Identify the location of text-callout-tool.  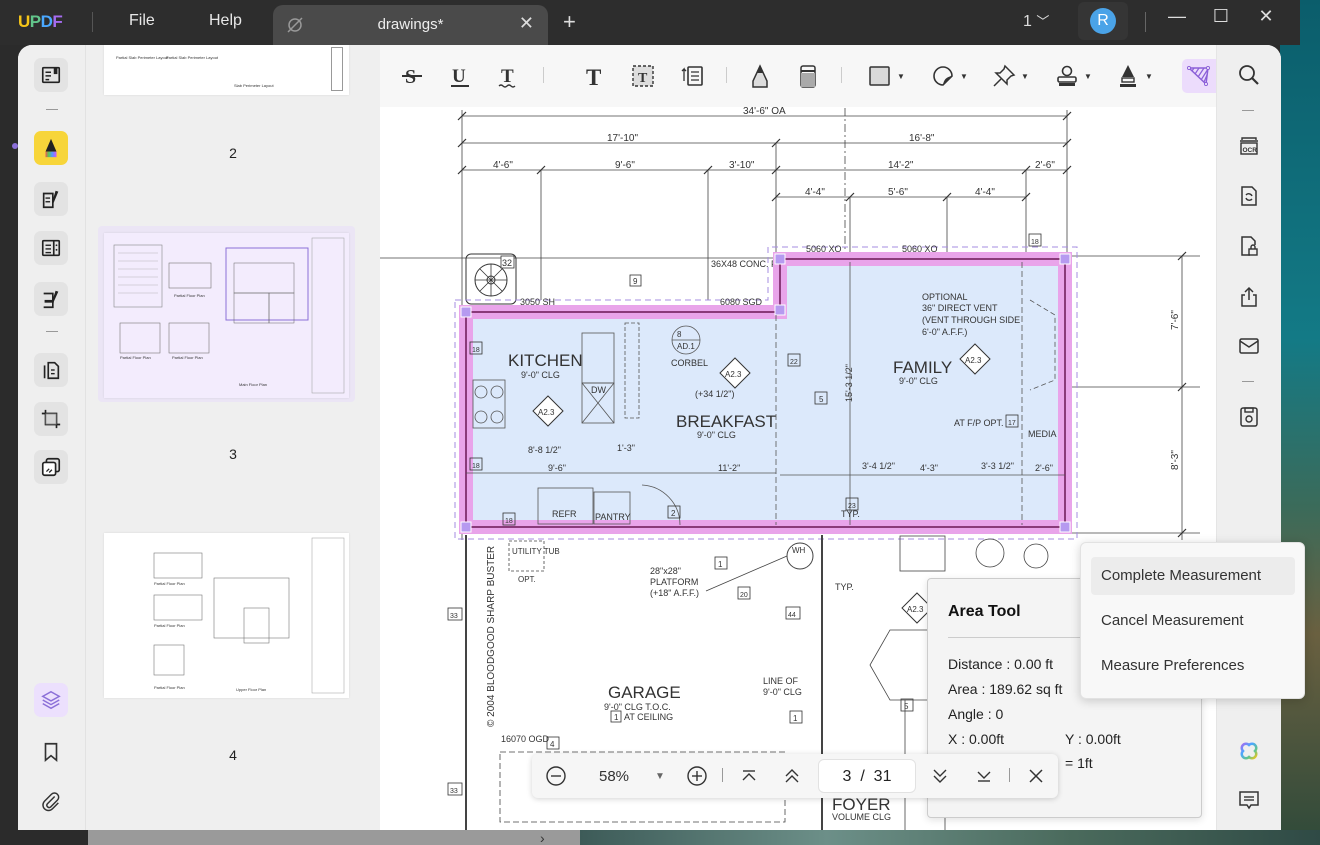
(692, 76).